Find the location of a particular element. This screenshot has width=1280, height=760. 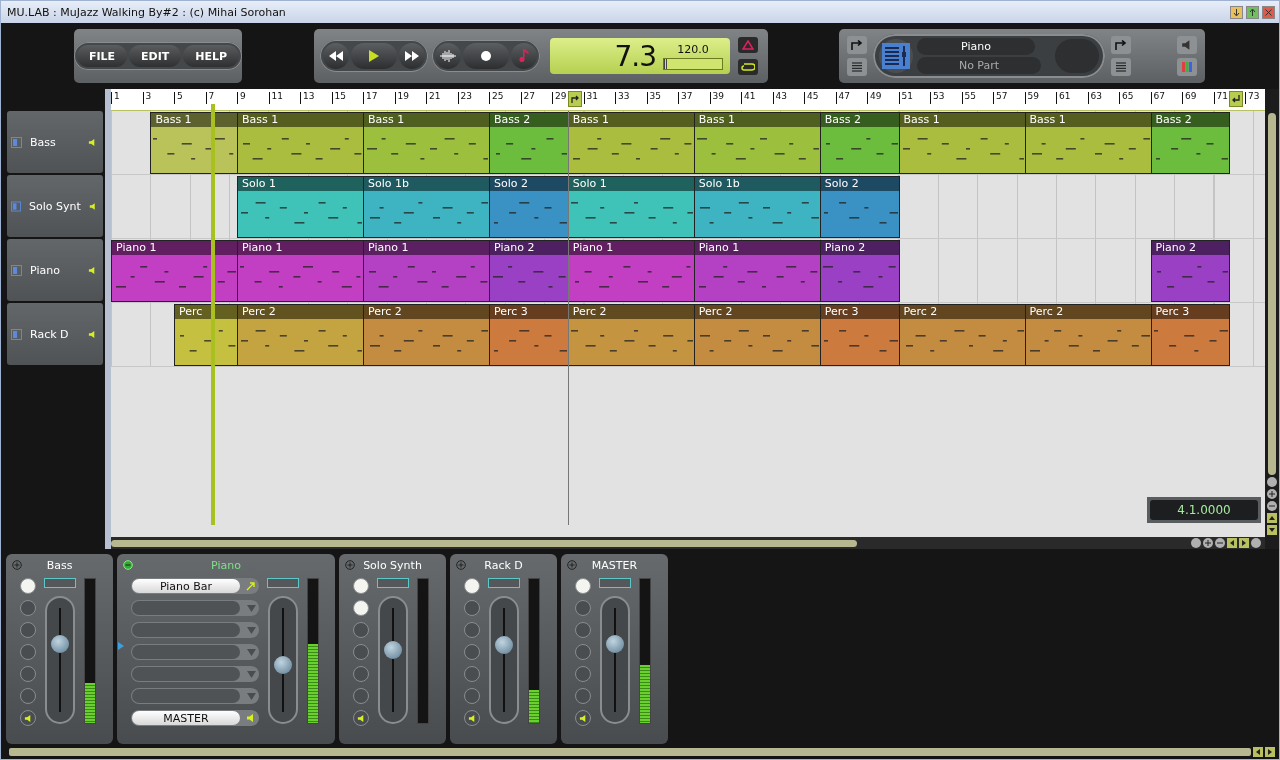

loop-button is located at coordinates (748, 67).